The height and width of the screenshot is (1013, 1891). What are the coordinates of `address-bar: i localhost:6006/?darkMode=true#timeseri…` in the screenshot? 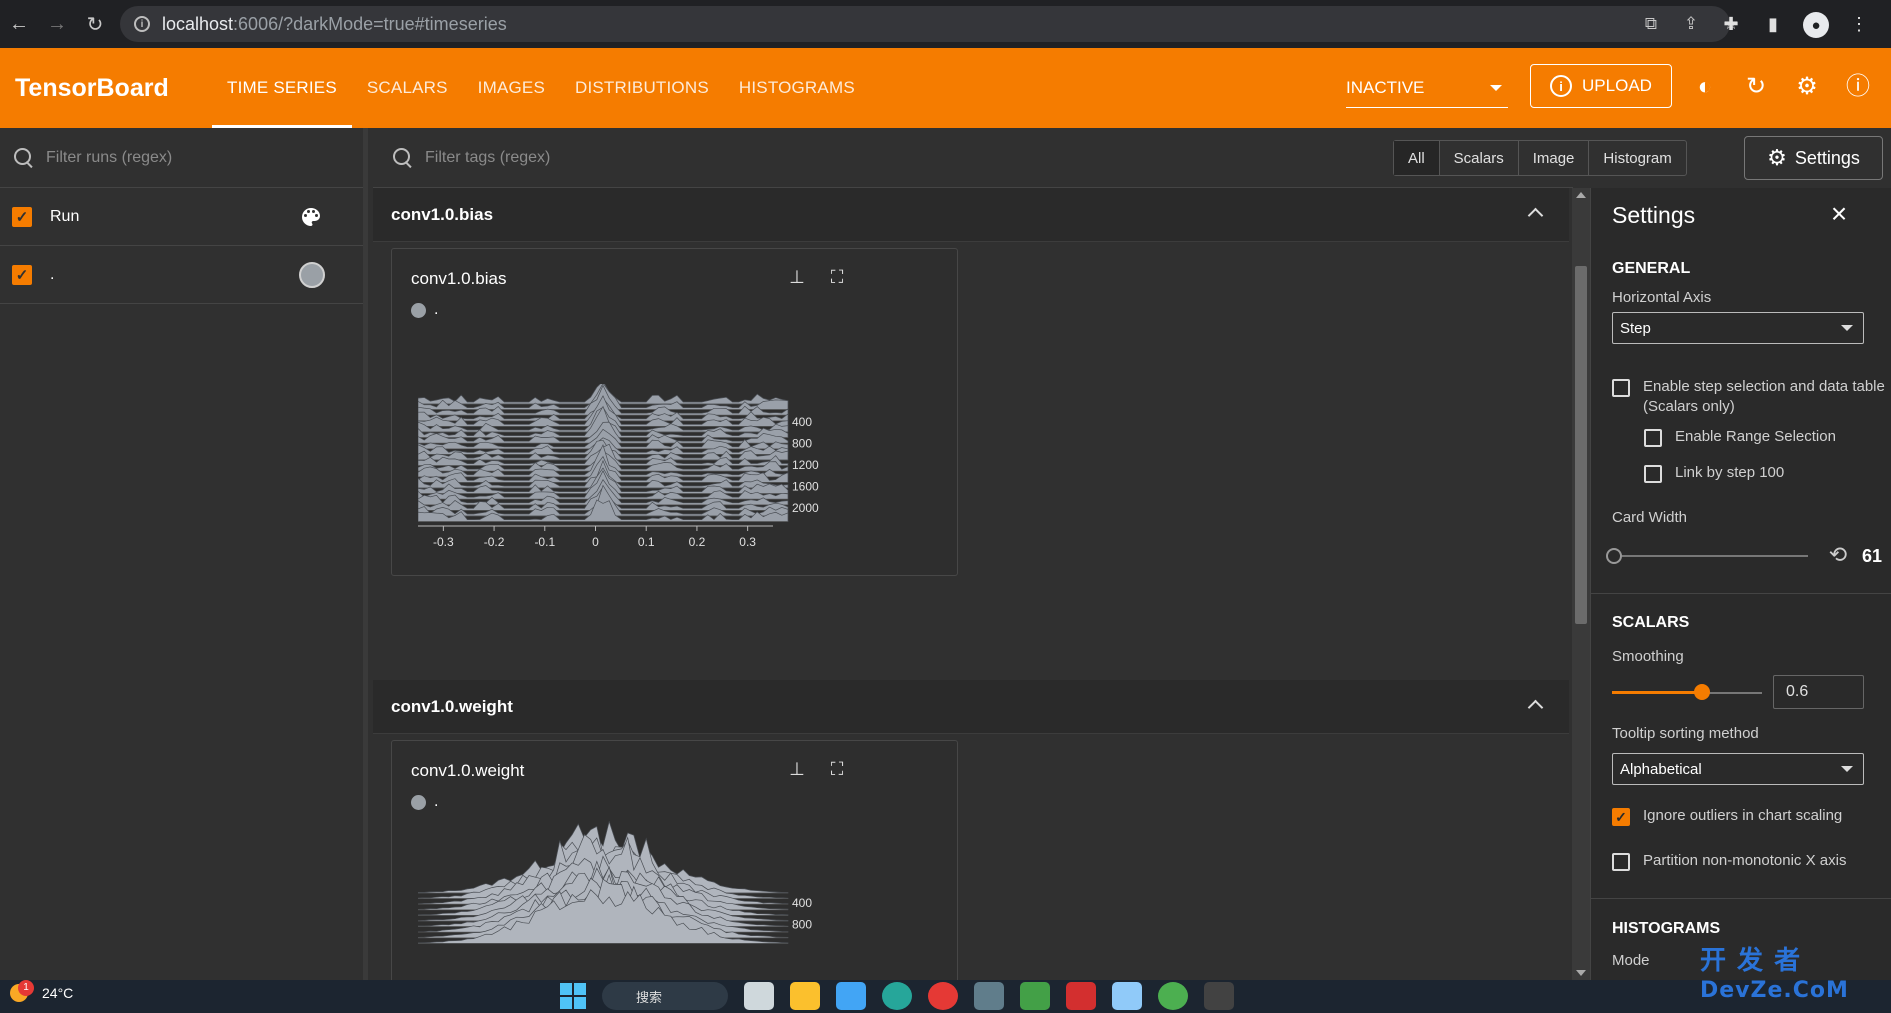 It's located at (925, 24).